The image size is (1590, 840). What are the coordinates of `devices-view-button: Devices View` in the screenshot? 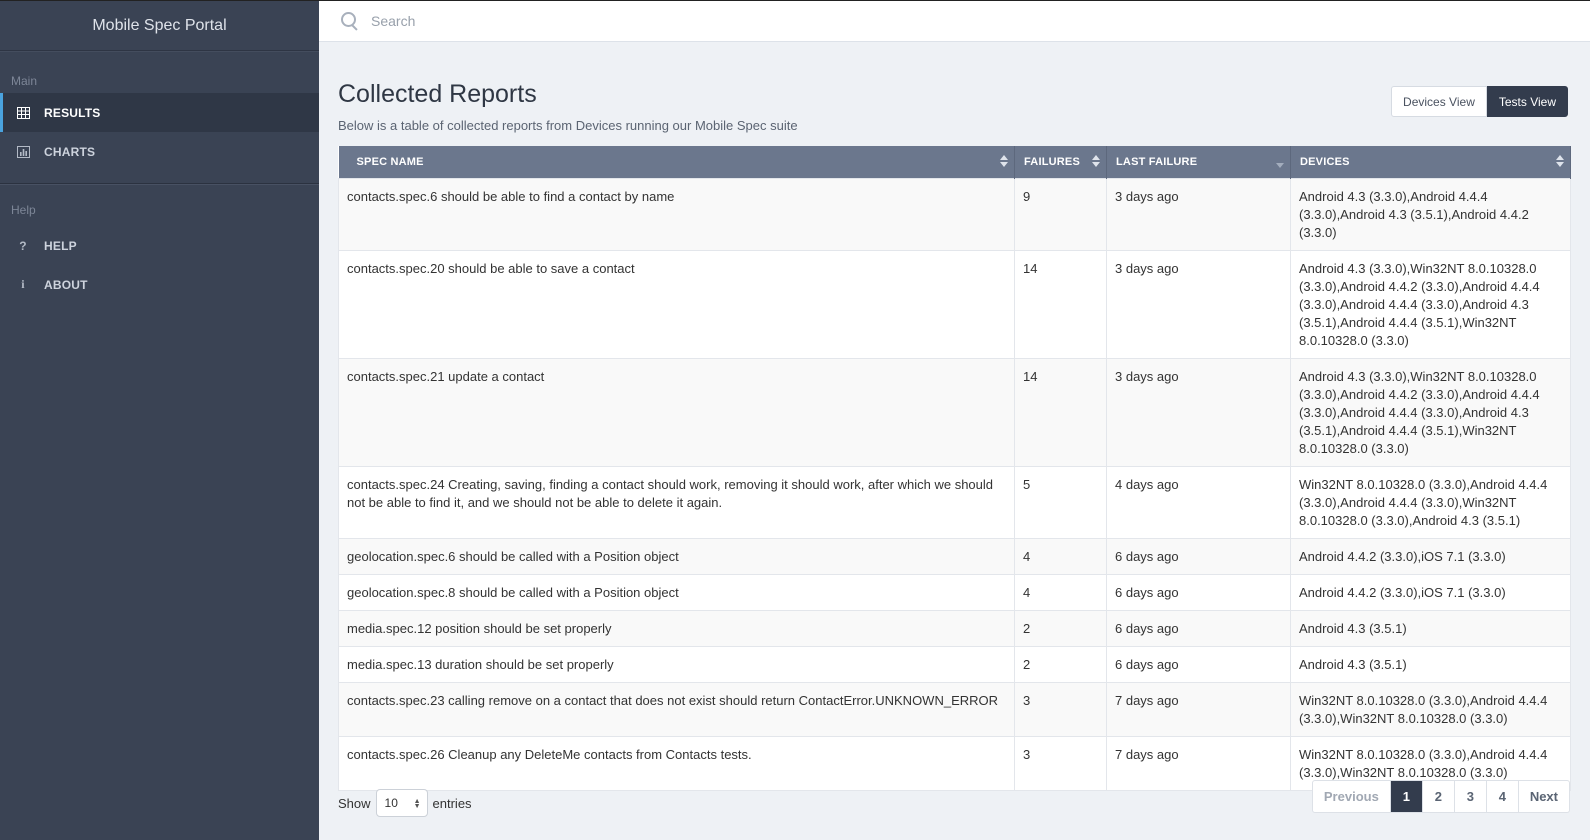 It's located at (1439, 101).